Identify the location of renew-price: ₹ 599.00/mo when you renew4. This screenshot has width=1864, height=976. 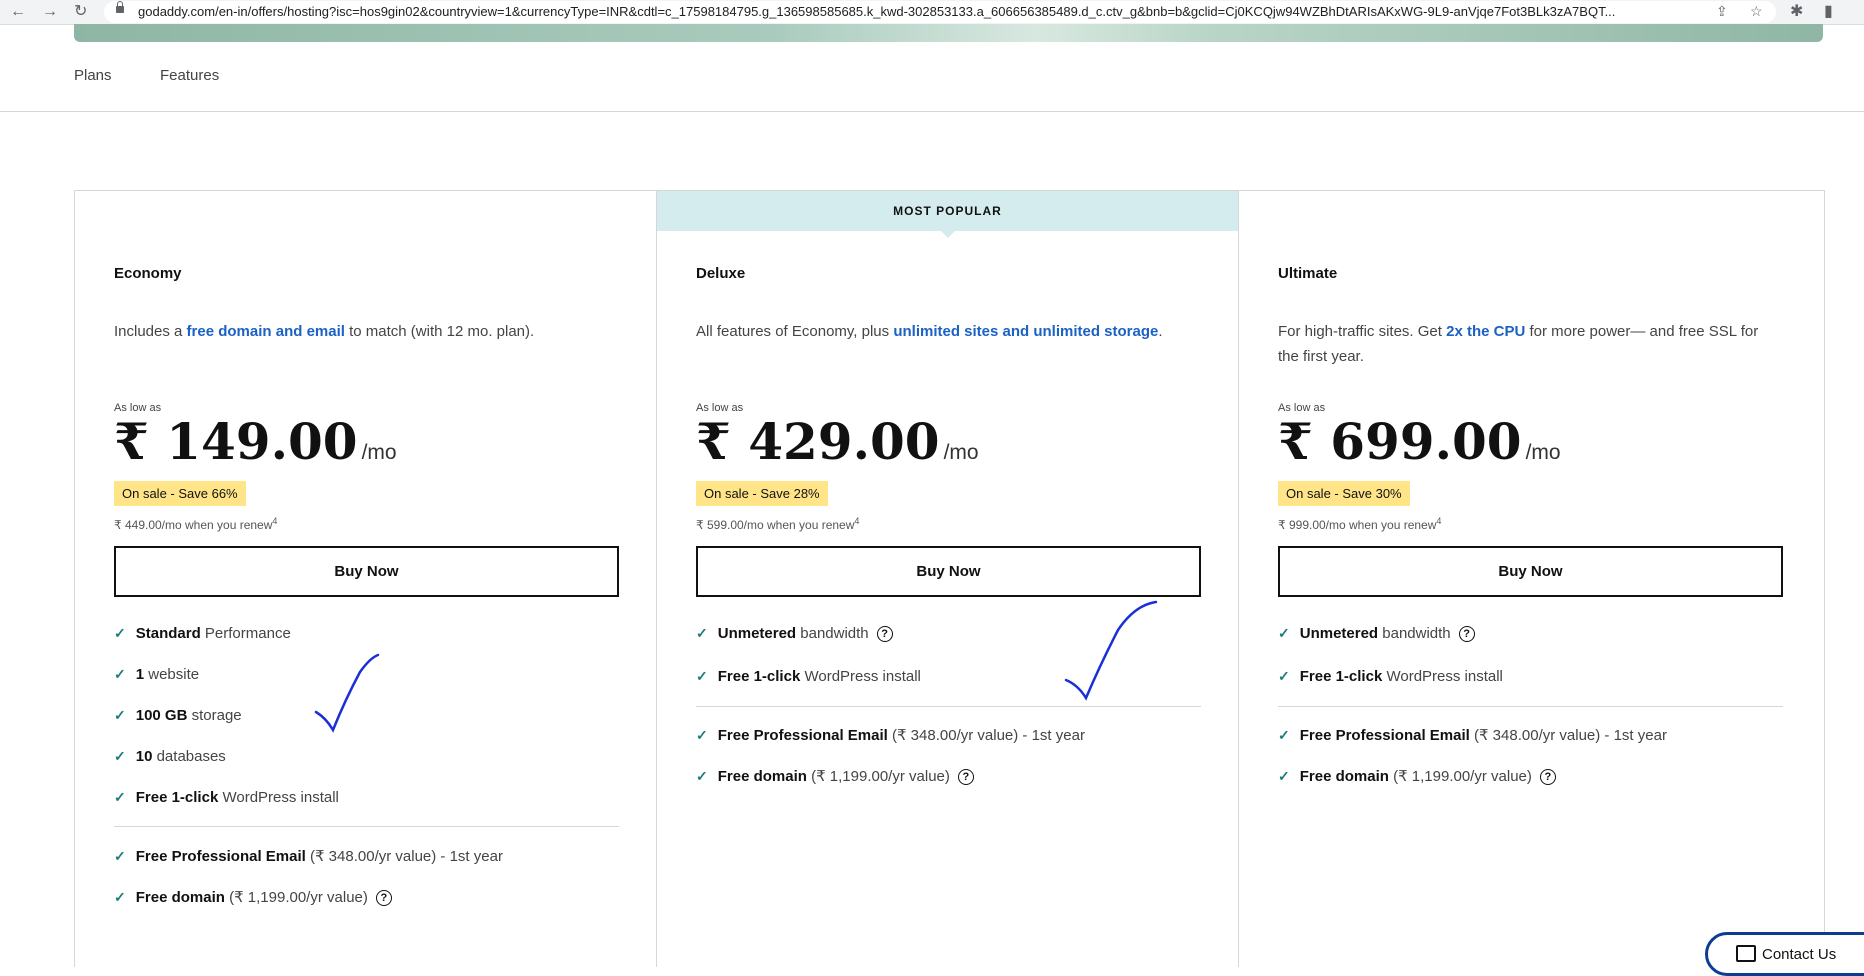
(777, 524).